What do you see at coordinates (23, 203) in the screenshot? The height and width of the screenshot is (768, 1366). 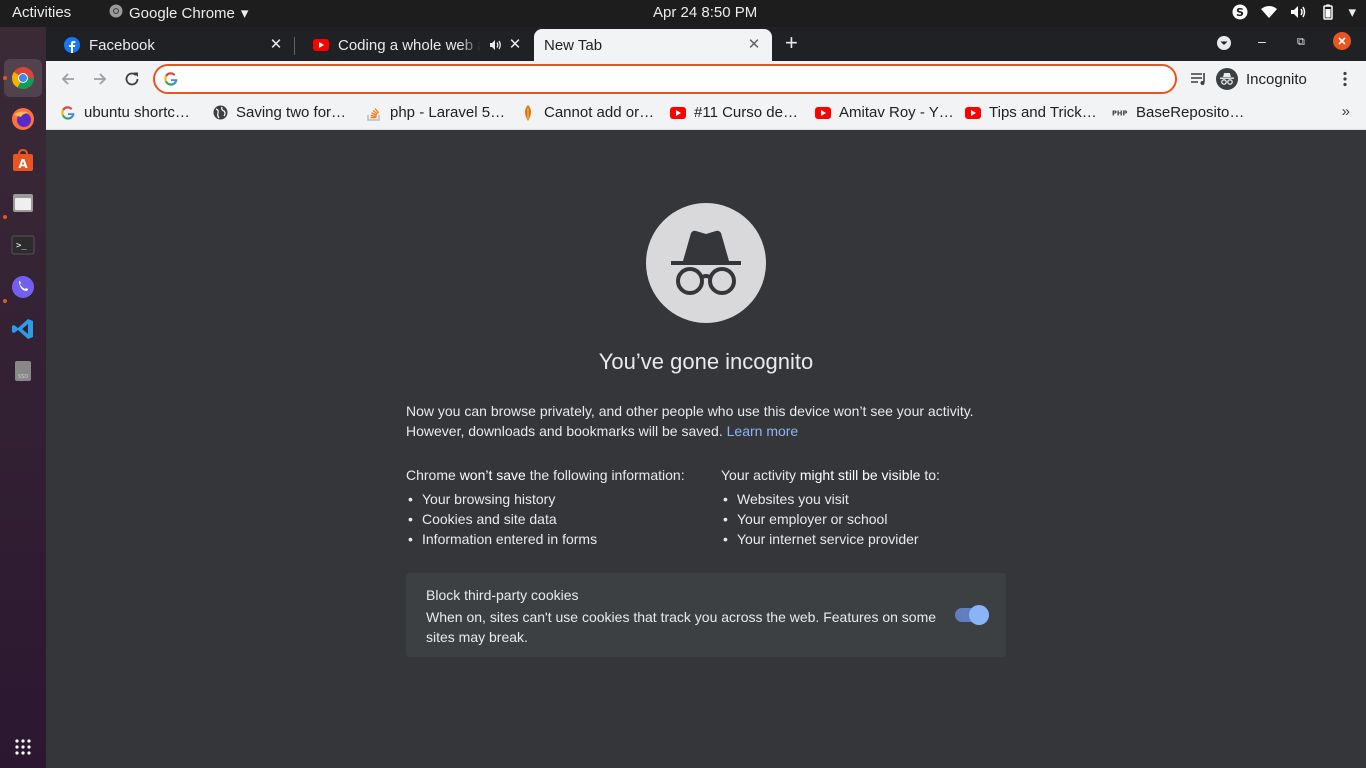 I see `files-icon` at bounding box center [23, 203].